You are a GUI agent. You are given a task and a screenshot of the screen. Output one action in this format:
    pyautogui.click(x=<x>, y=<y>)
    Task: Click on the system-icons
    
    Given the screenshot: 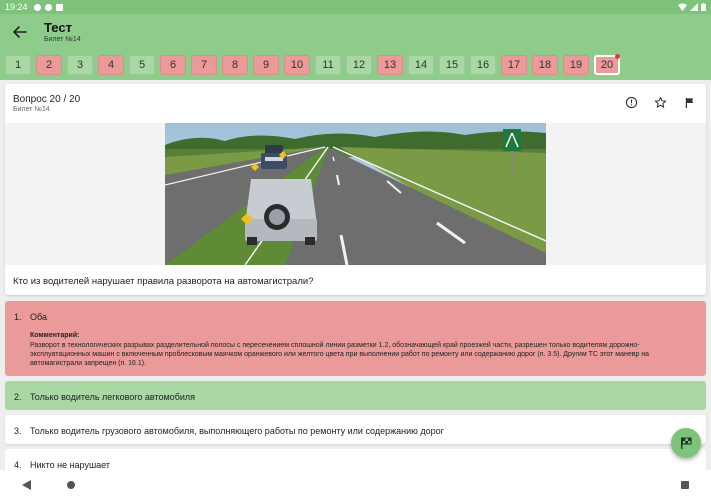 What is the action you would take?
    pyautogui.click(x=692, y=7)
    